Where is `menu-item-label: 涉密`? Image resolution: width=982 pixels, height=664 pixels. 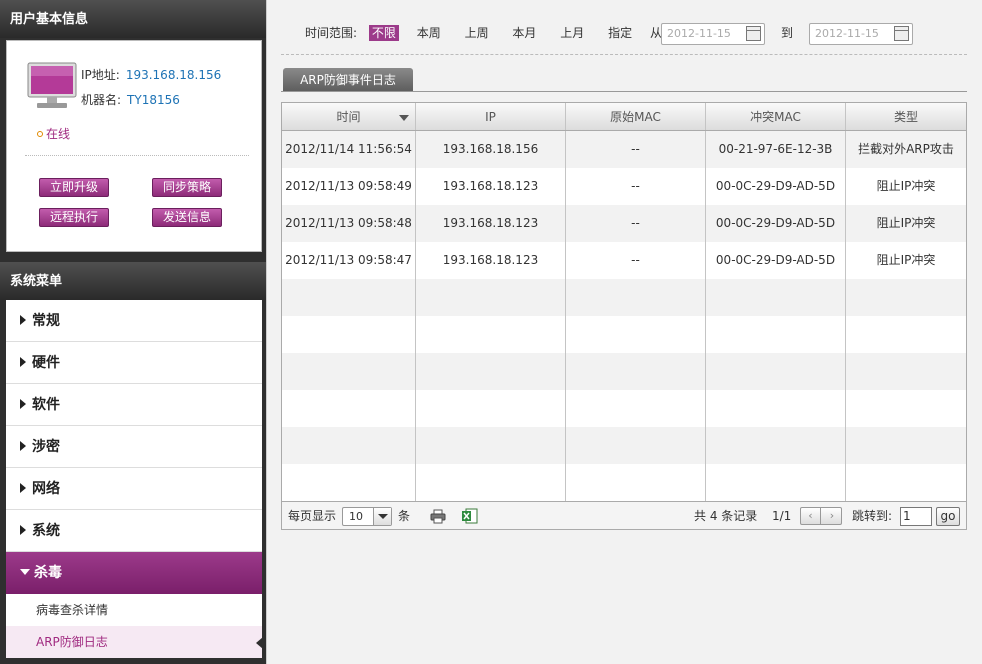
menu-item-label: 涉密 is located at coordinates (46, 447).